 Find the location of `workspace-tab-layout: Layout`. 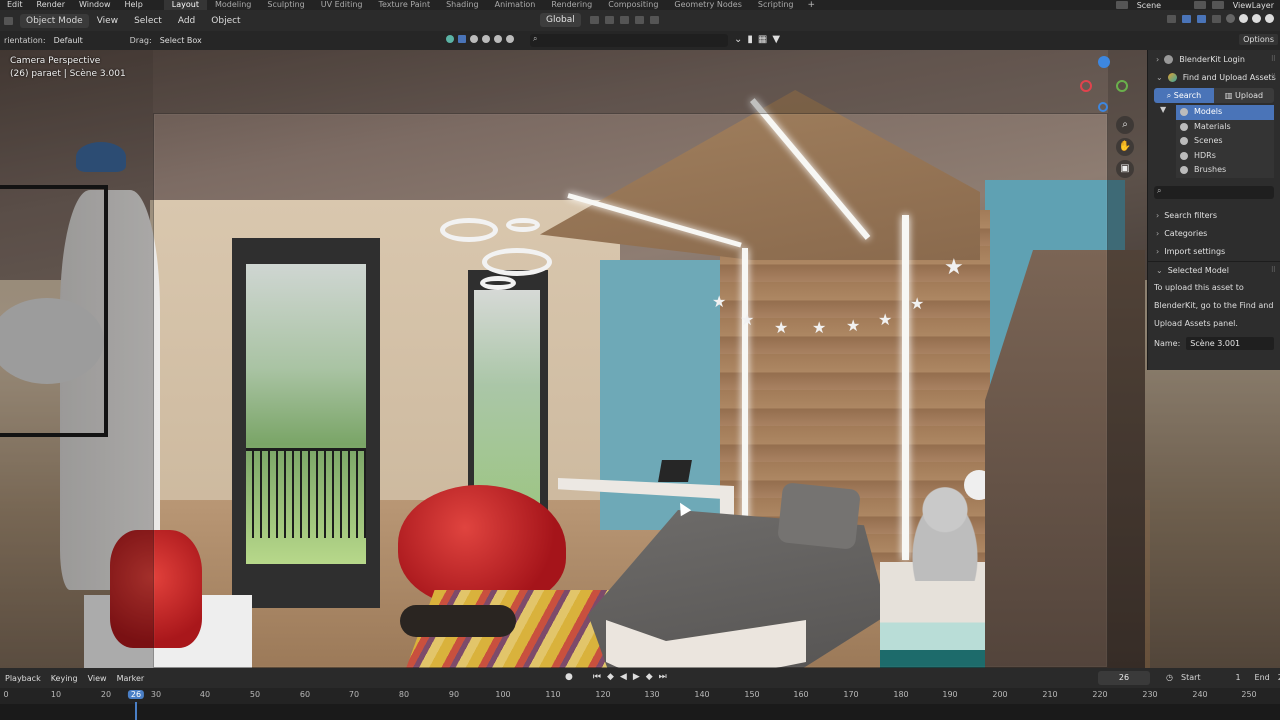

workspace-tab-layout: Layout is located at coordinates (185, 5).